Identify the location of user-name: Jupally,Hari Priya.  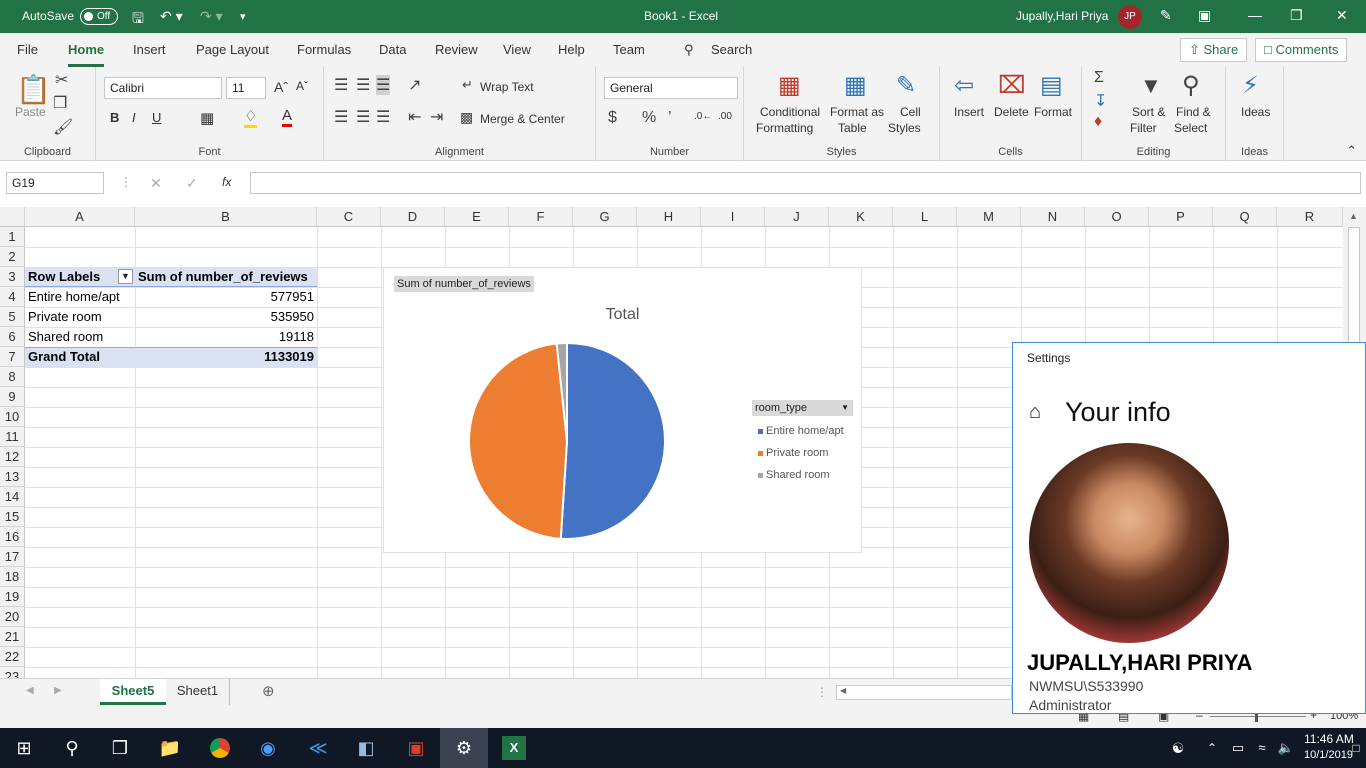
(1062, 16).